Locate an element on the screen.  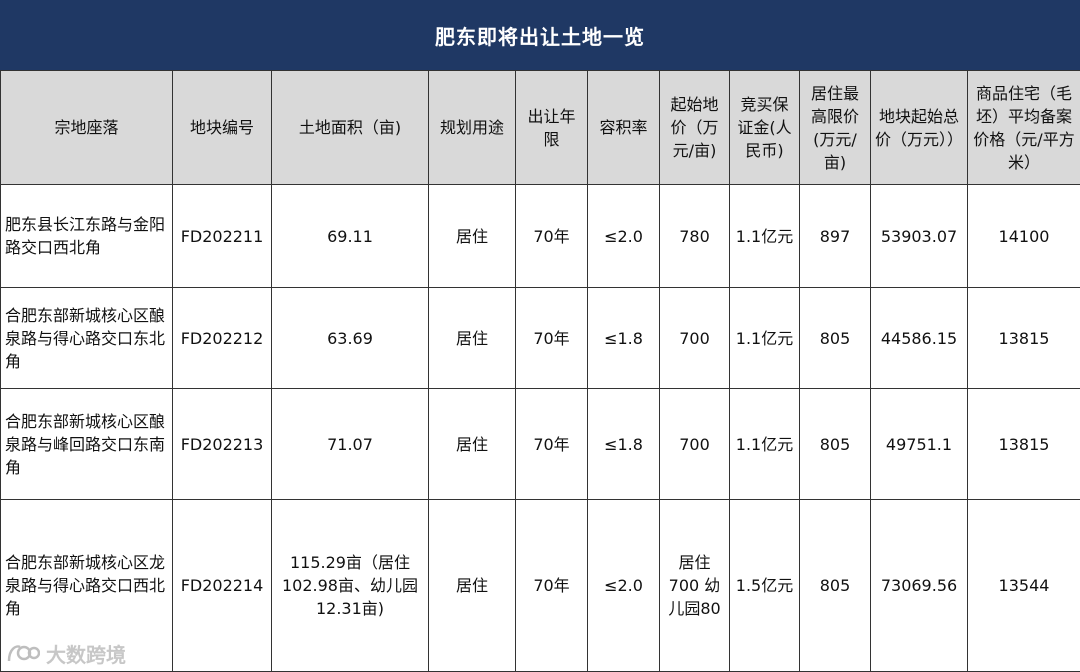
cell-start-price: 居住700 幼儿园80 is located at coordinates (694, 585).